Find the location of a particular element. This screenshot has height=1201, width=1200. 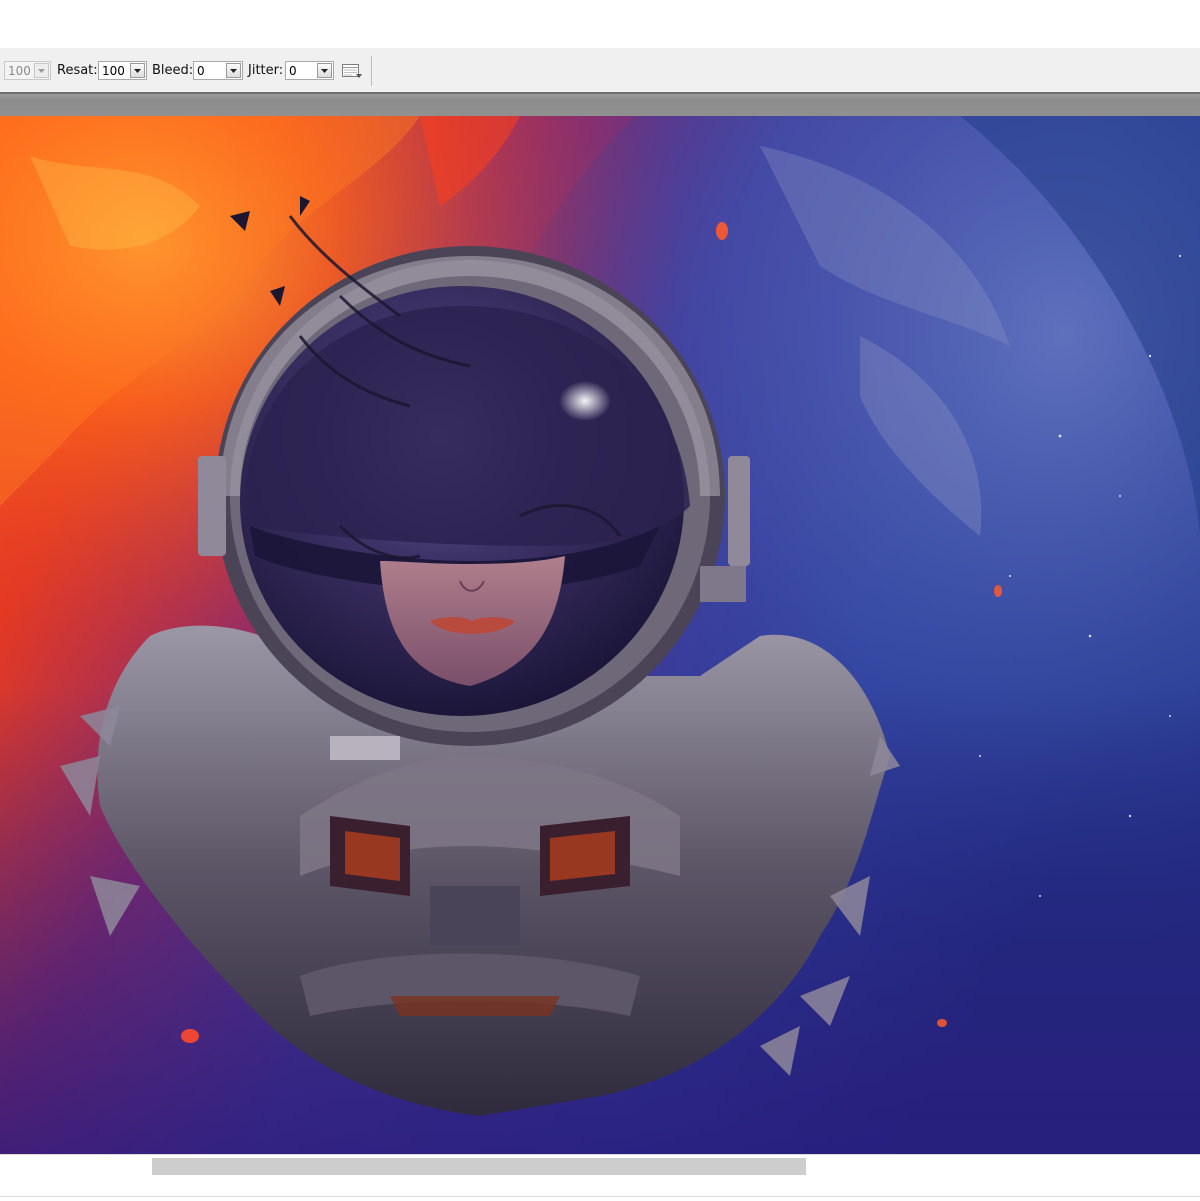

resat-label-wrap: Resat: is located at coordinates (77, 70).